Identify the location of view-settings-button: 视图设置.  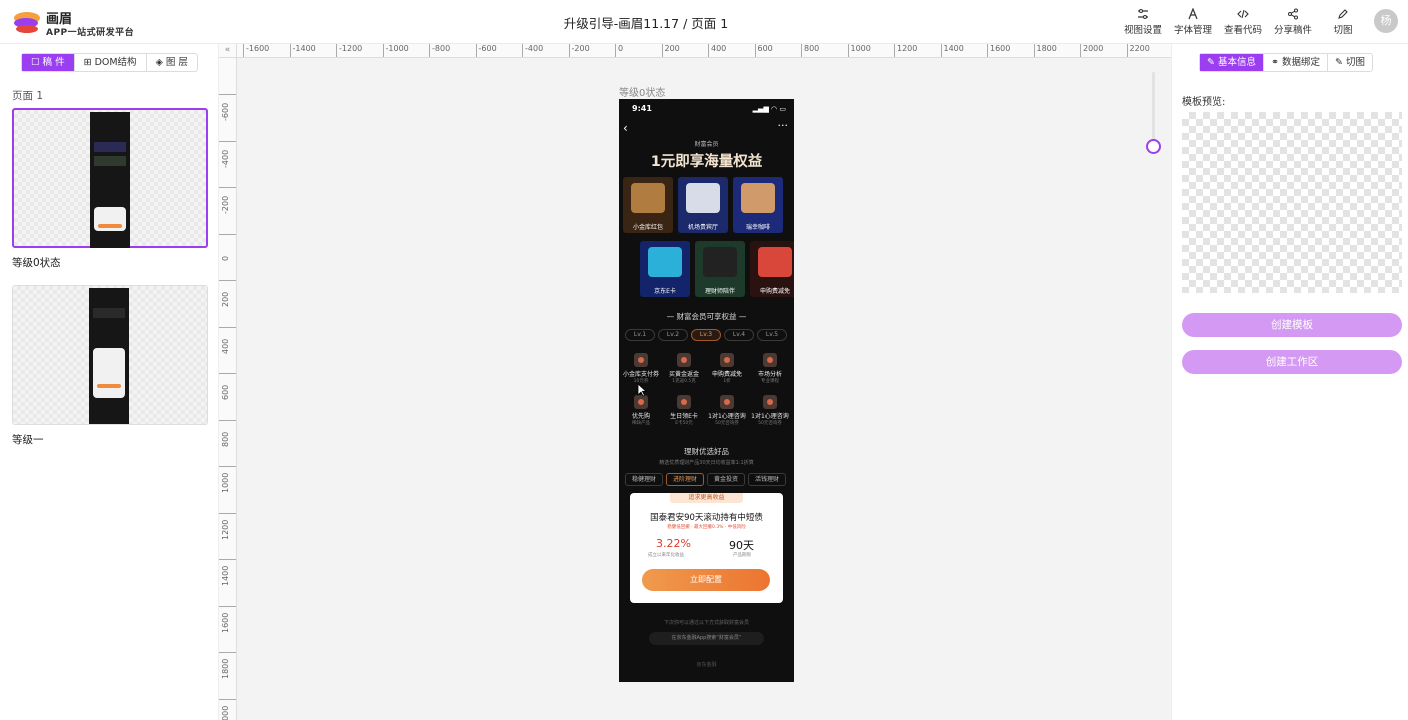
(1143, 22).